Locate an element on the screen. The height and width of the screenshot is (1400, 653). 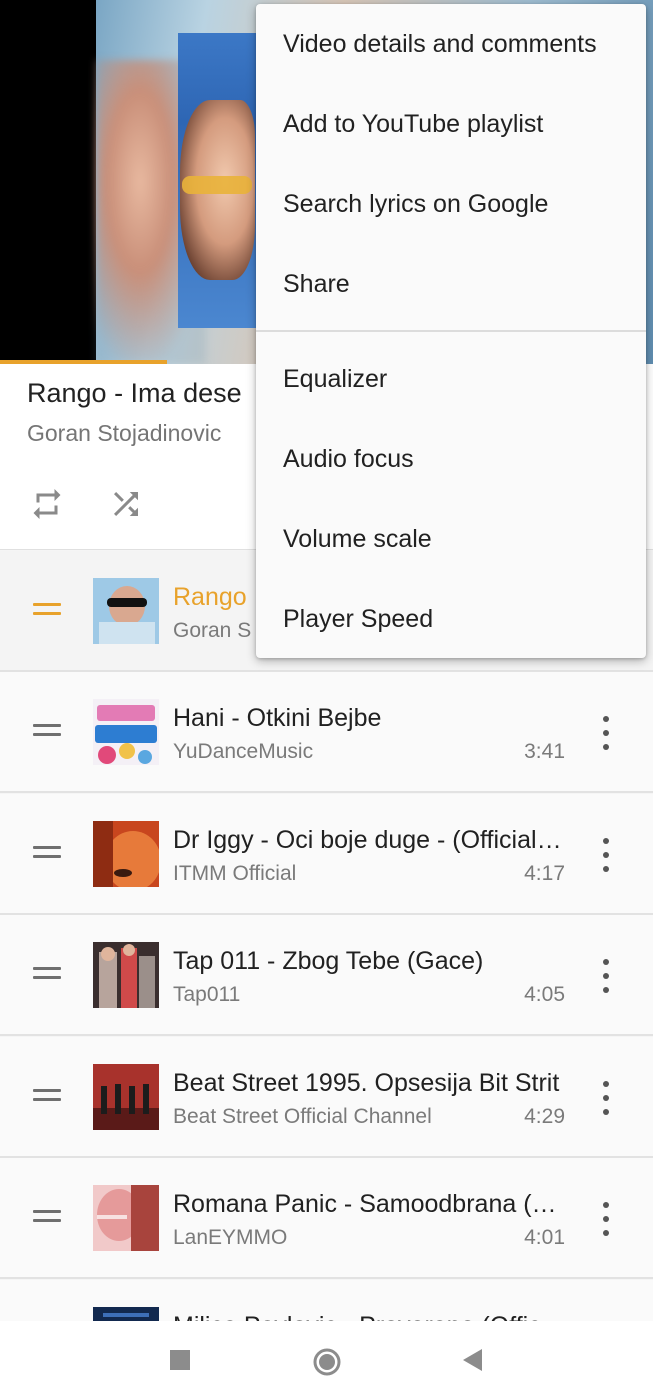
repeat-icon is located at coordinates (47, 504).